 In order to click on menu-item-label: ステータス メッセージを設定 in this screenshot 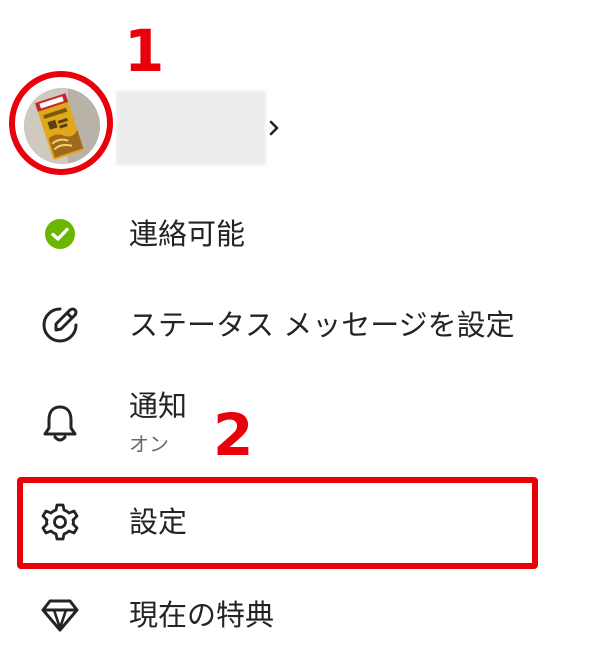, I will do `click(322, 325)`.